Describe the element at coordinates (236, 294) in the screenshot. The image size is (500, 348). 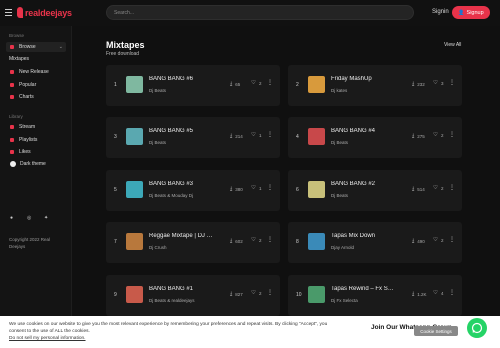
I see `download-count: ⤓ 827` at that location.